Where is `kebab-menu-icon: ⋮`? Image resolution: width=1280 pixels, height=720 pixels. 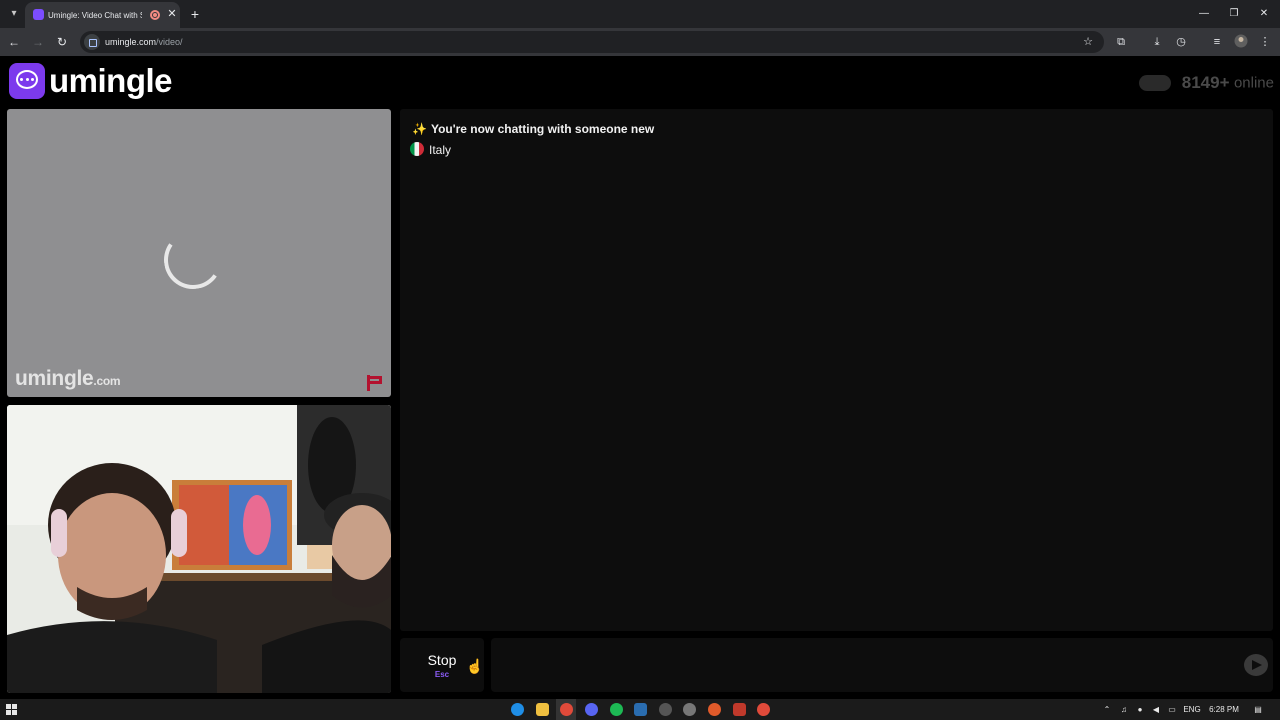 kebab-menu-icon: ⋮ is located at coordinates (1265, 42).